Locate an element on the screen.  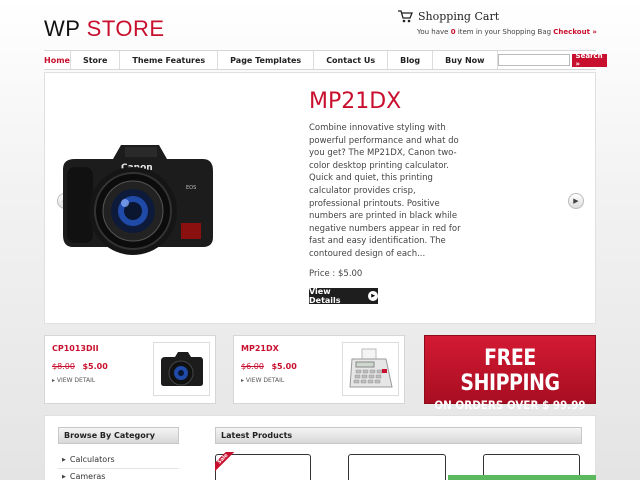
product-card: MP21DX $6.00 $5.00 ▸ VIEW DETAIL is located at coordinates (319, 369).